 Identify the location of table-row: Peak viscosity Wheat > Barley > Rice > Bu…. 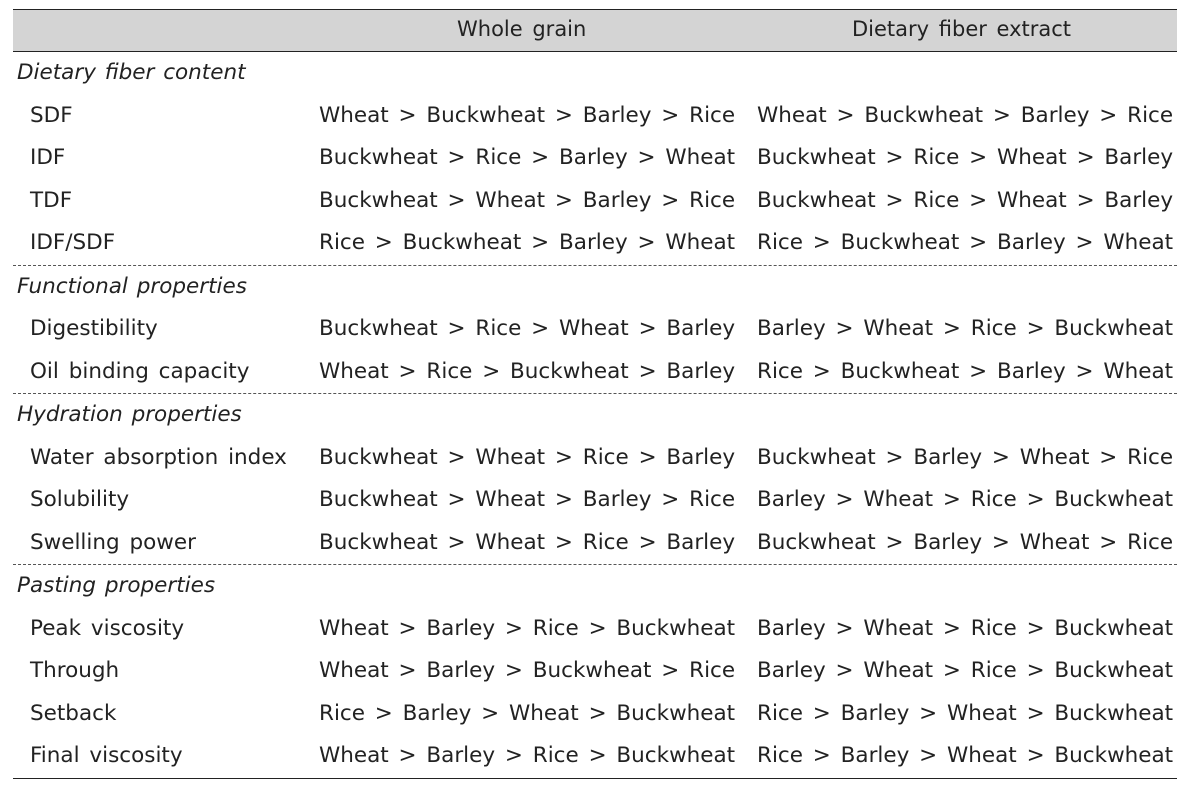
(595, 629).